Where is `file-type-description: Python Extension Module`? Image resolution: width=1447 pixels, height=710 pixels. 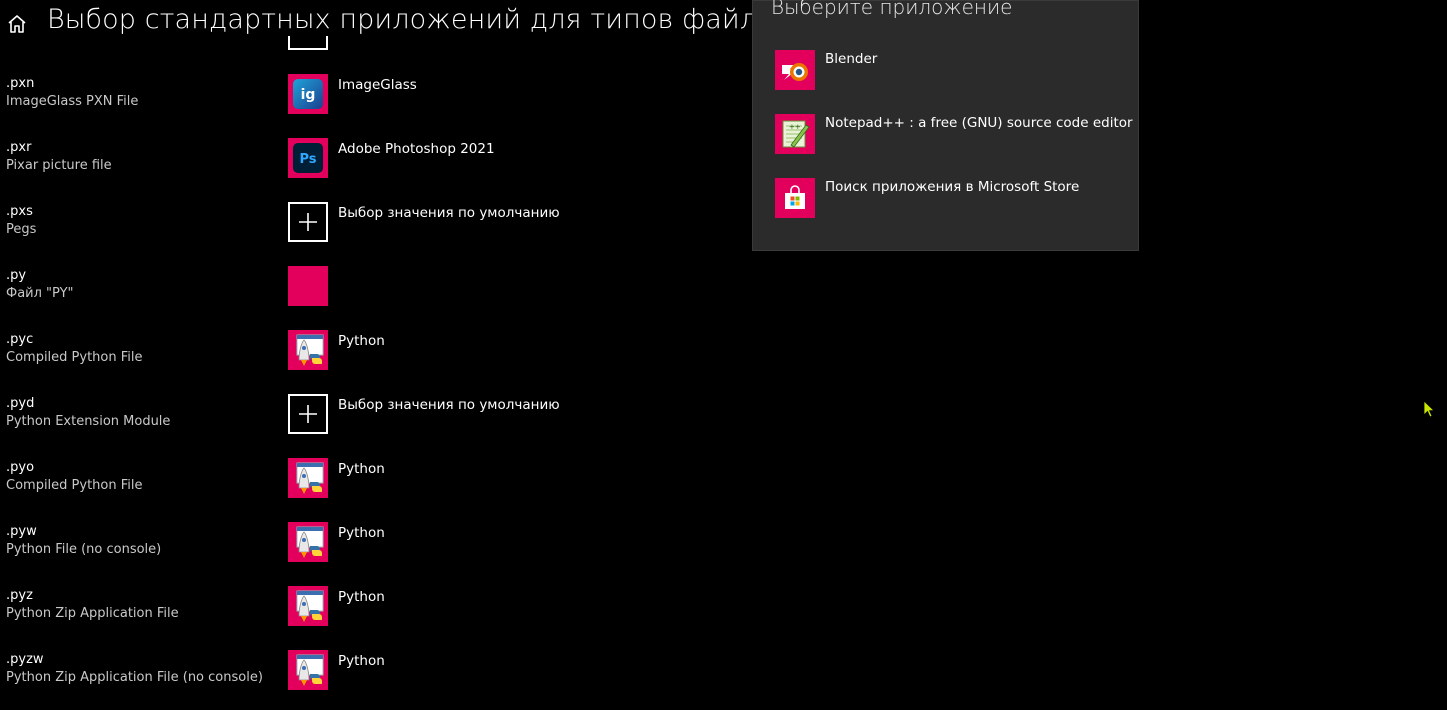 file-type-description: Python Extension Module is located at coordinates (88, 421).